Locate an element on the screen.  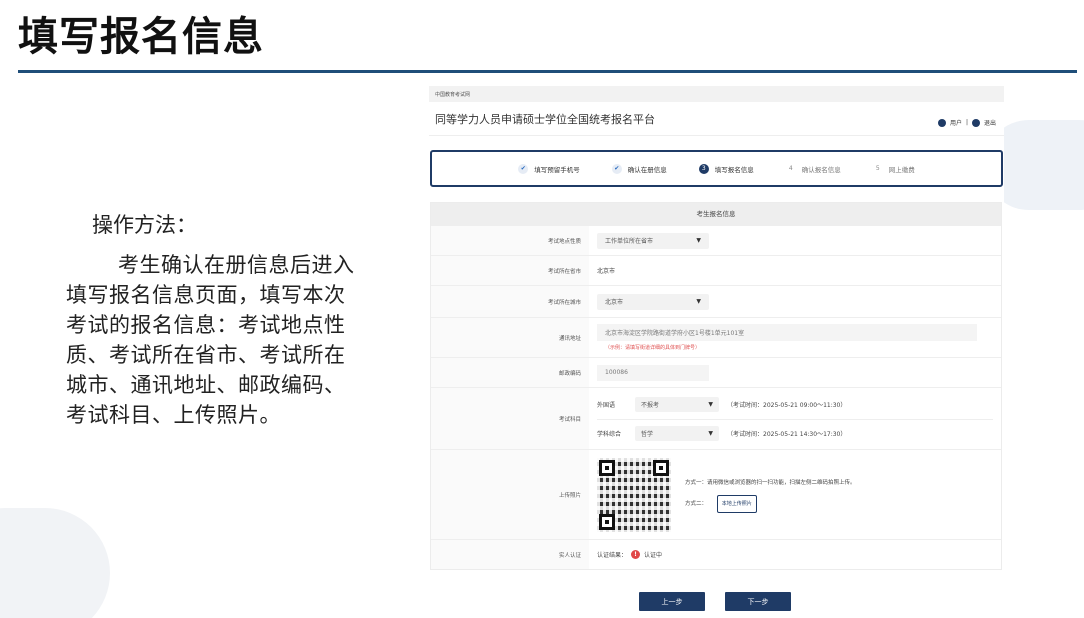
step-label: 确认报名信息 is located at coordinates (821, 169).